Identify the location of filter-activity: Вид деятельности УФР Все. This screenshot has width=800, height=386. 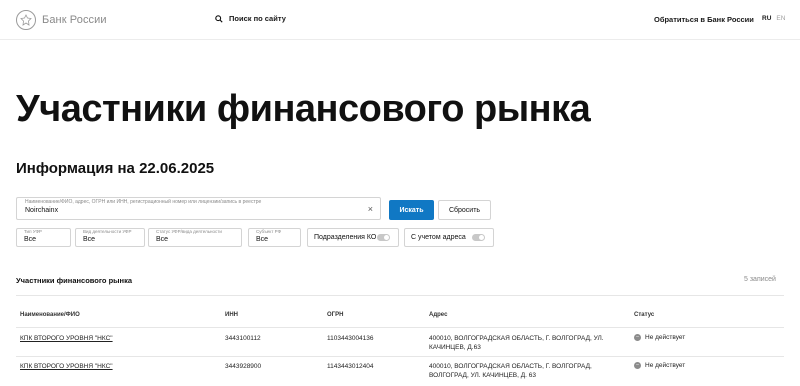
(110, 237).